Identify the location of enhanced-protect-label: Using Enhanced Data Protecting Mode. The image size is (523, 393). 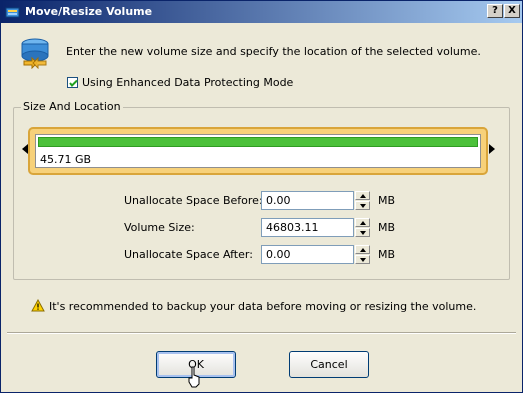
(188, 82).